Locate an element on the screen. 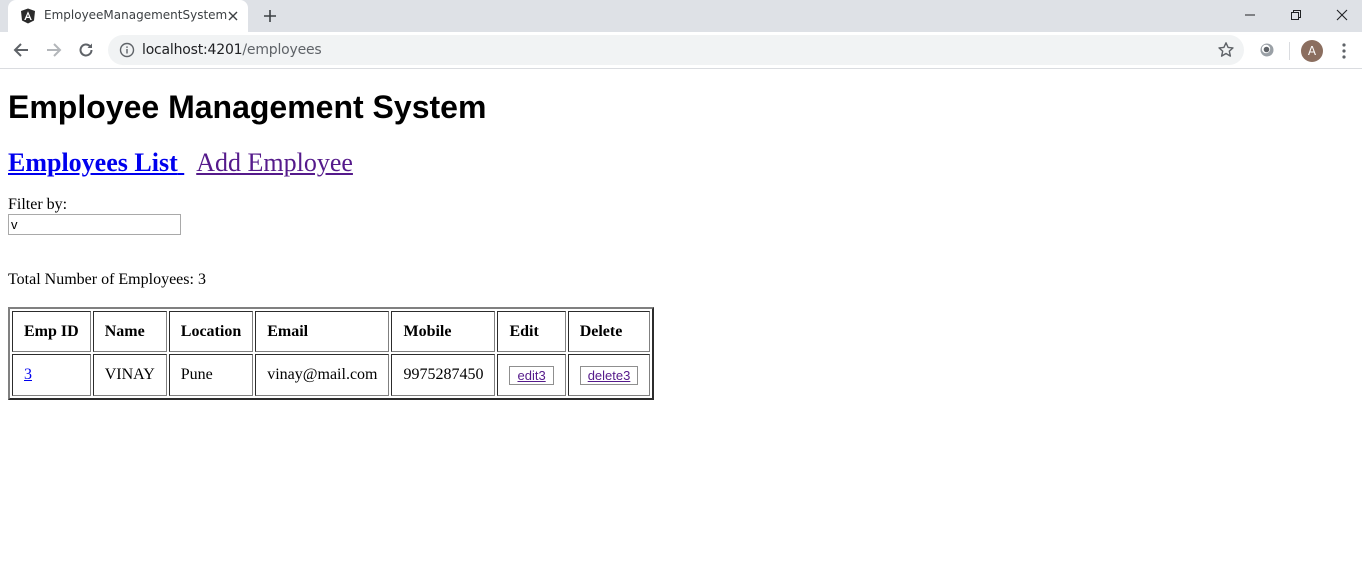  cell-delete: delete3 is located at coordinates (609, 375).